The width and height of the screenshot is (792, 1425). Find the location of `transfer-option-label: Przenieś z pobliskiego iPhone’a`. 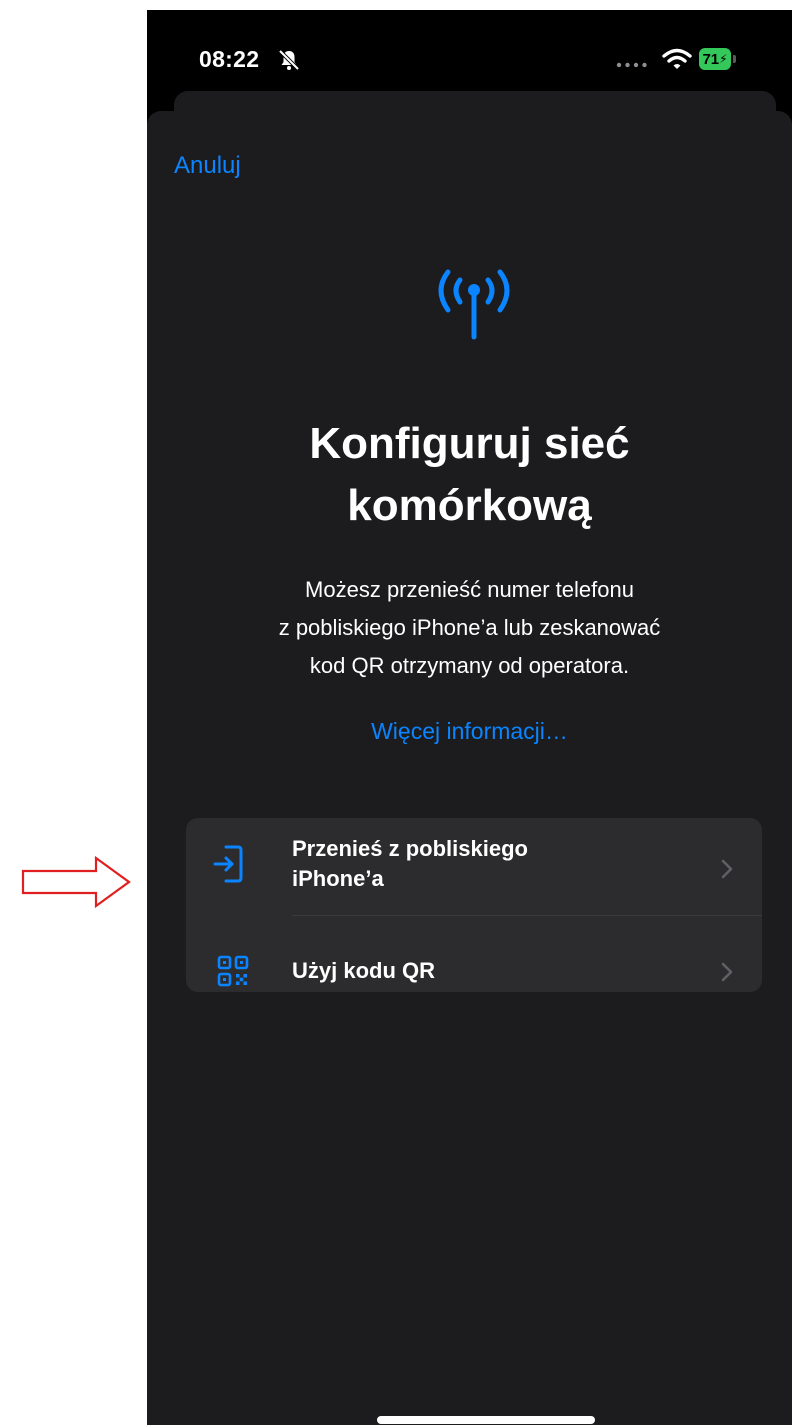

transfer-option-label: Przenieś z pobliskiego iPhone’a is located at coordinates (410, 863).